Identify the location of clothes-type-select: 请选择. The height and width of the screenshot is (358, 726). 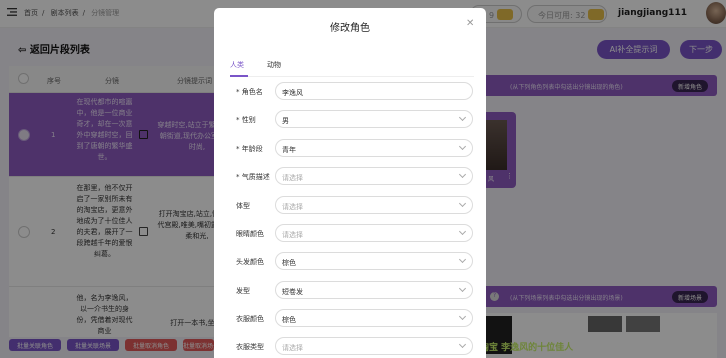
(374, 346).